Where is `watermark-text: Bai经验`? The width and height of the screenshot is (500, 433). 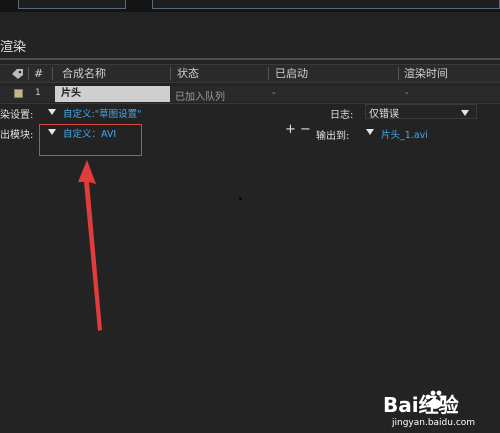
watermark-text: Bai经验 is located at coordinates (421, 405).